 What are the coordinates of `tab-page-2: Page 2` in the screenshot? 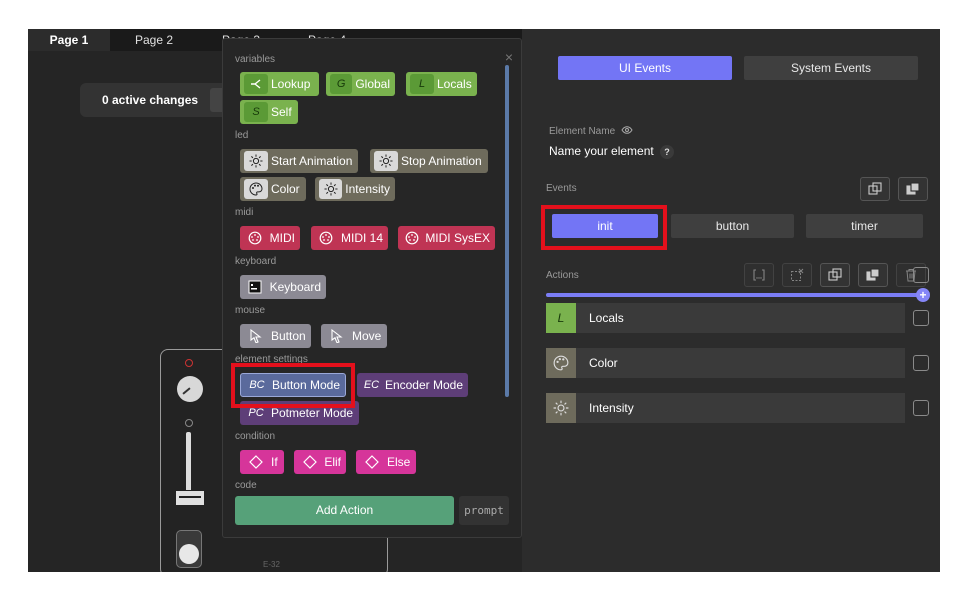 It's located at (154, 40).